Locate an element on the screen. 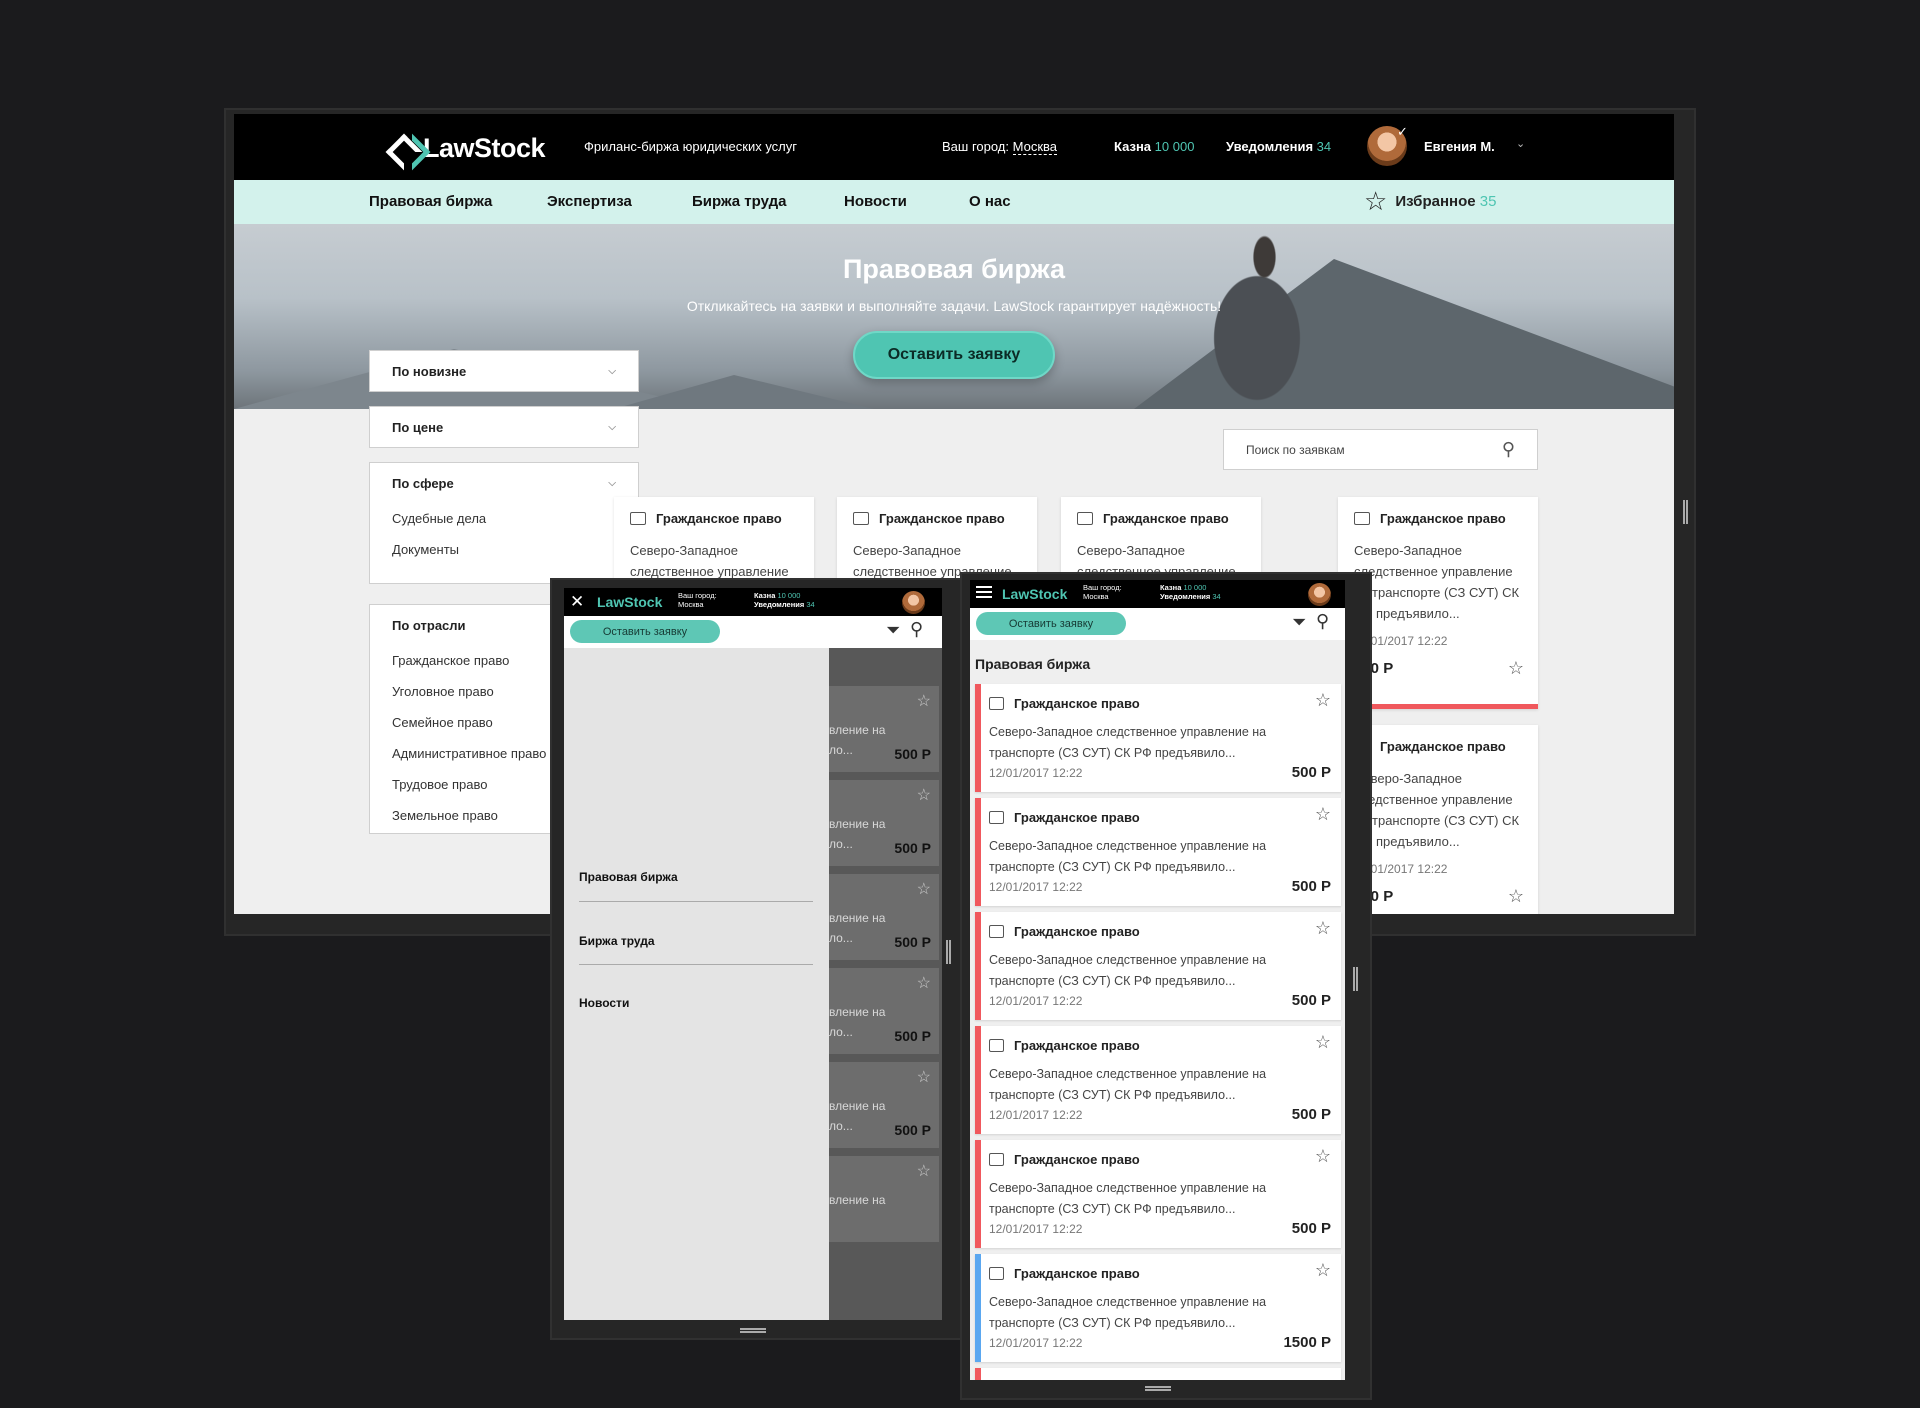  filter-option: Судебные дела is located at coordinates (504, 518).